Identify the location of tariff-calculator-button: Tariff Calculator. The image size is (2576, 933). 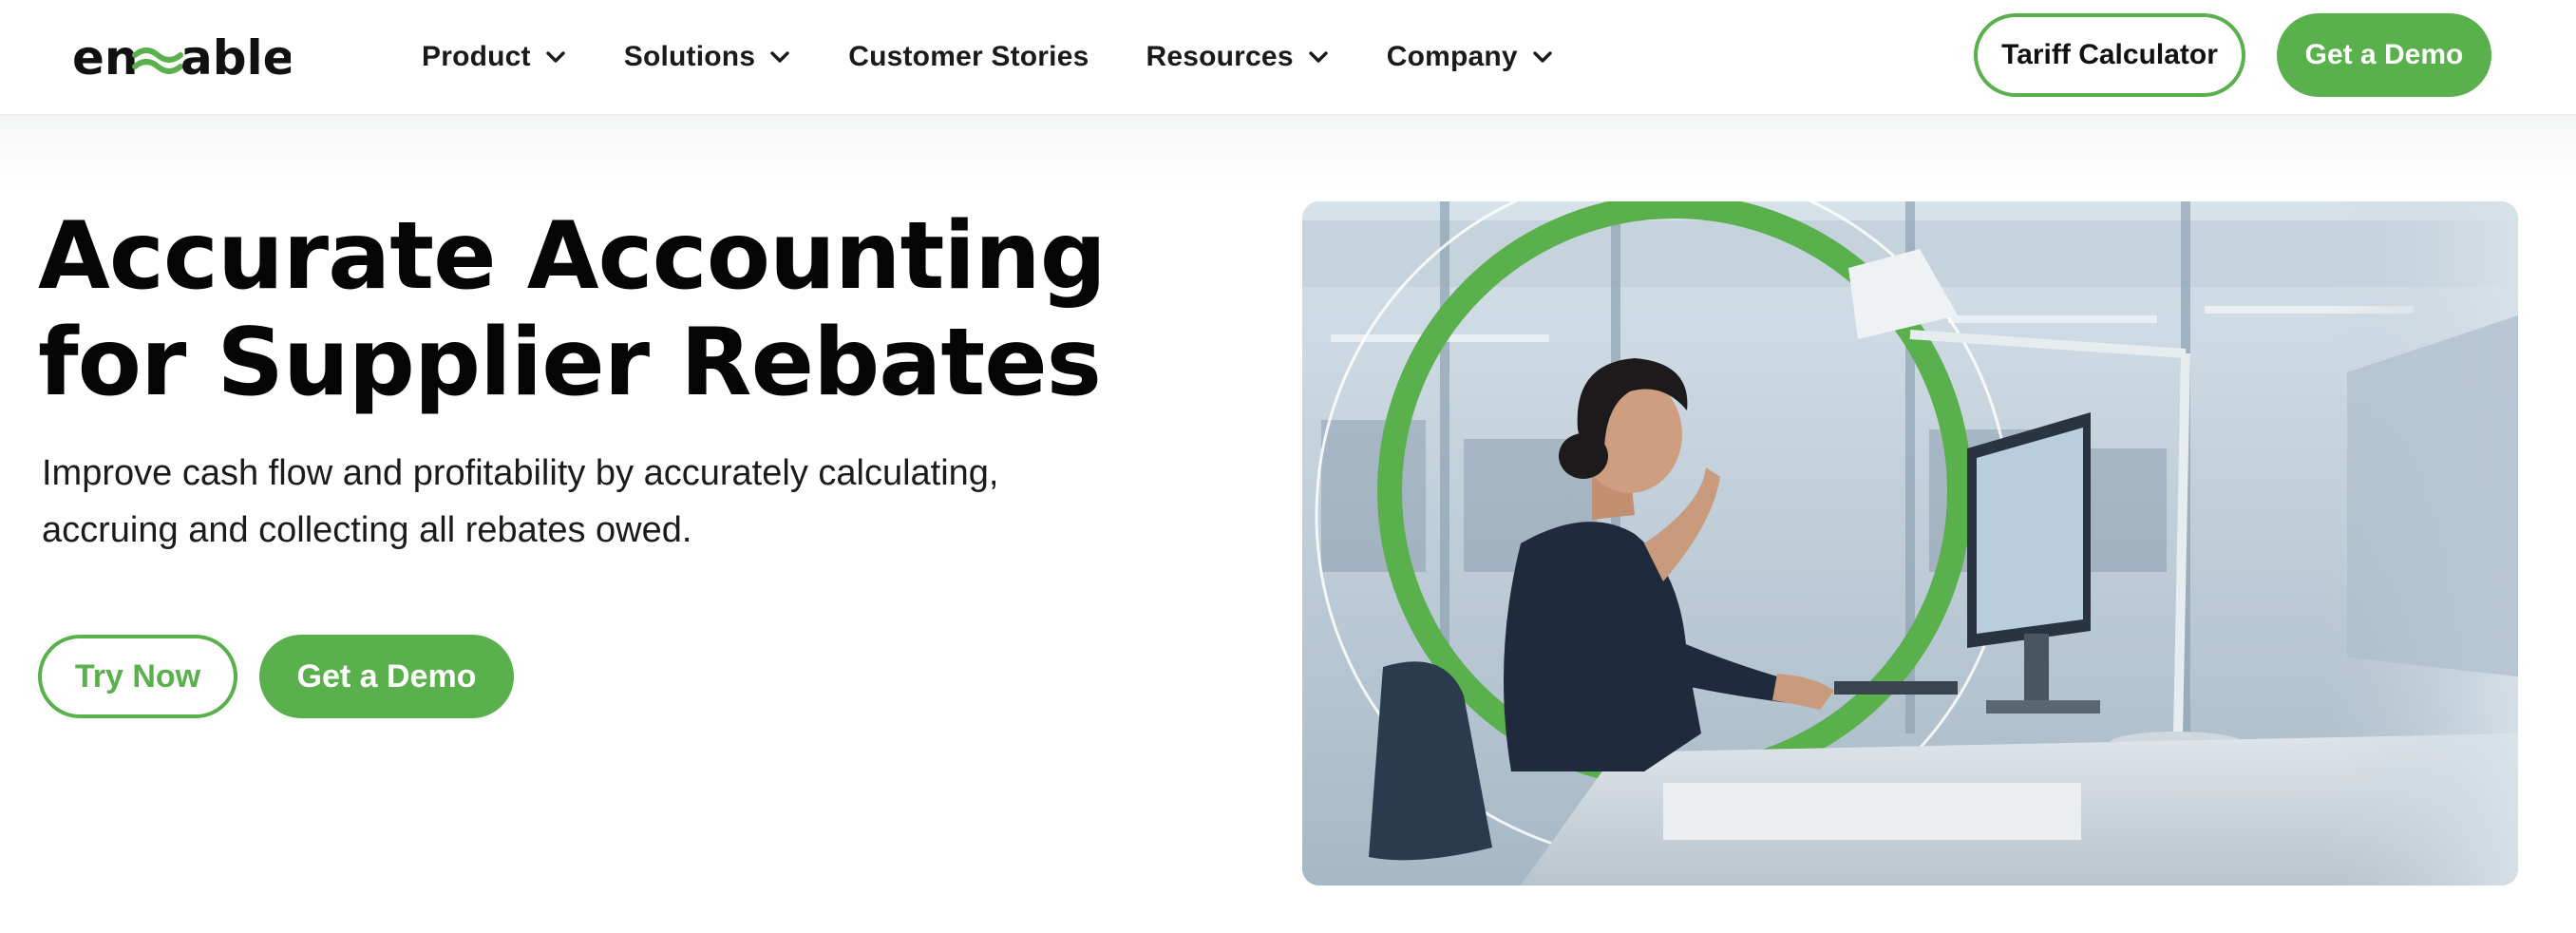
(2109, 55).